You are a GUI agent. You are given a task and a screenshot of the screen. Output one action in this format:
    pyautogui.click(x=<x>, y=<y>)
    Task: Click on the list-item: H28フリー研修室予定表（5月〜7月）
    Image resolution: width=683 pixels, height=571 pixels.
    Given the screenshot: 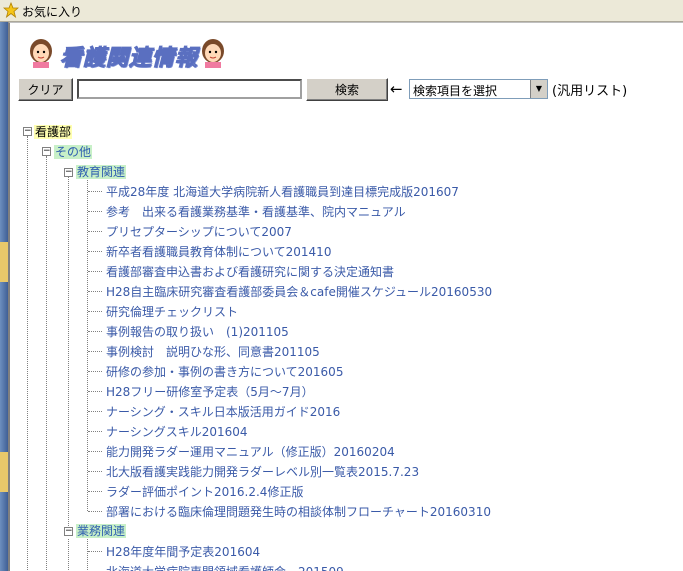 What is the action you would take?
    pyautogui.click(x=210, y=391)
    